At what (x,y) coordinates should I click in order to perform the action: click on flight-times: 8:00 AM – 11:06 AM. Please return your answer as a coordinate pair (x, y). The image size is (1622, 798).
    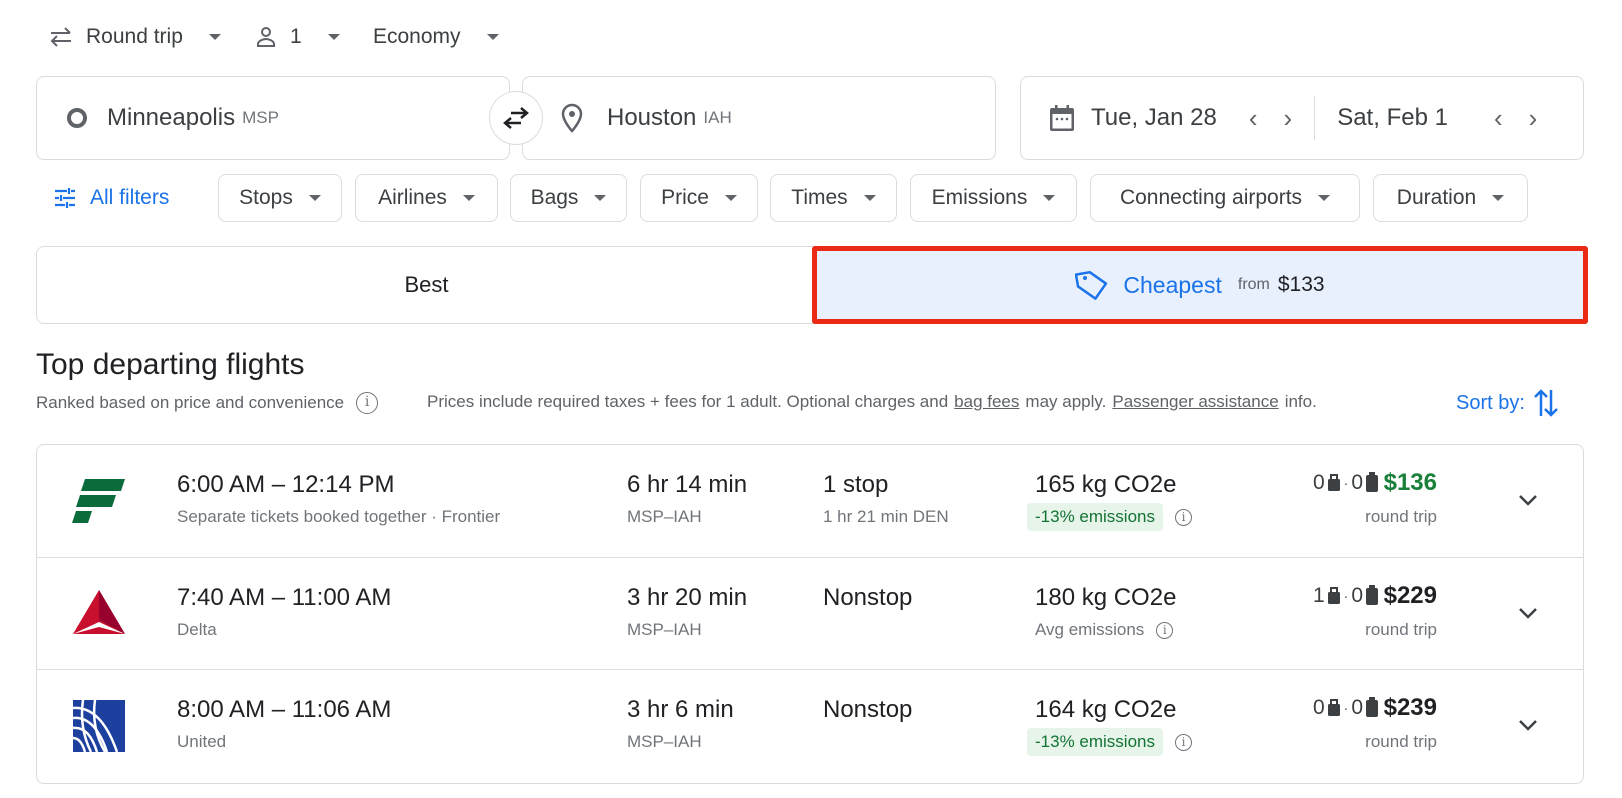
    Looking at the image, I should click on (284, 709).